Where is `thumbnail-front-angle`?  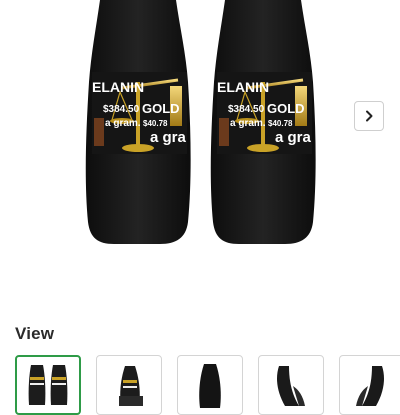
thumbnail-front-angle is located at coordinates (129, 385).